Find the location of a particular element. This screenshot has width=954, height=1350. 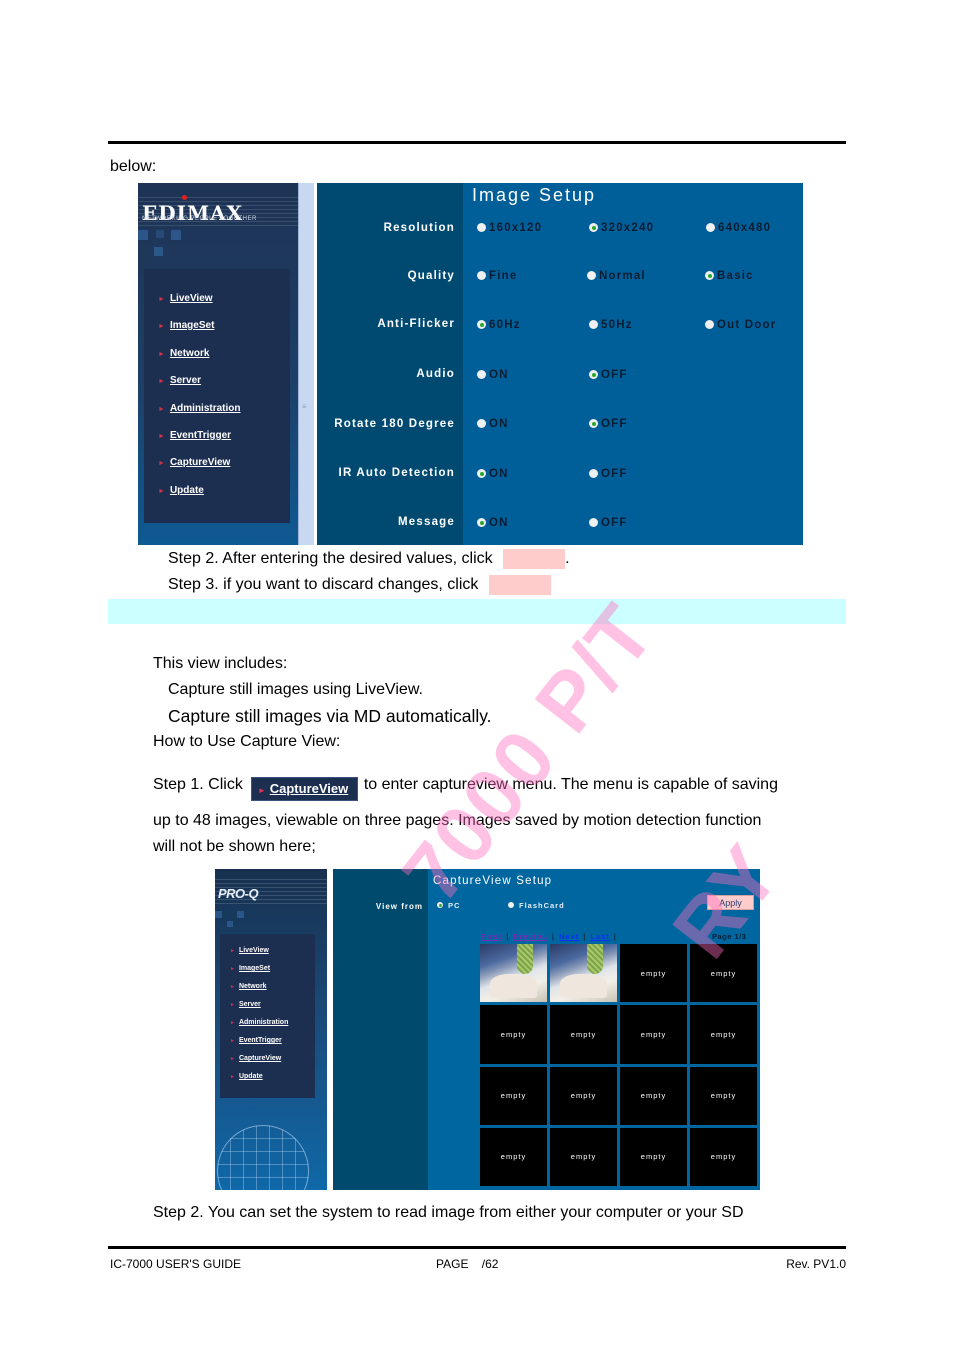

pager-first-link: First is located at coordinates (491, 936).